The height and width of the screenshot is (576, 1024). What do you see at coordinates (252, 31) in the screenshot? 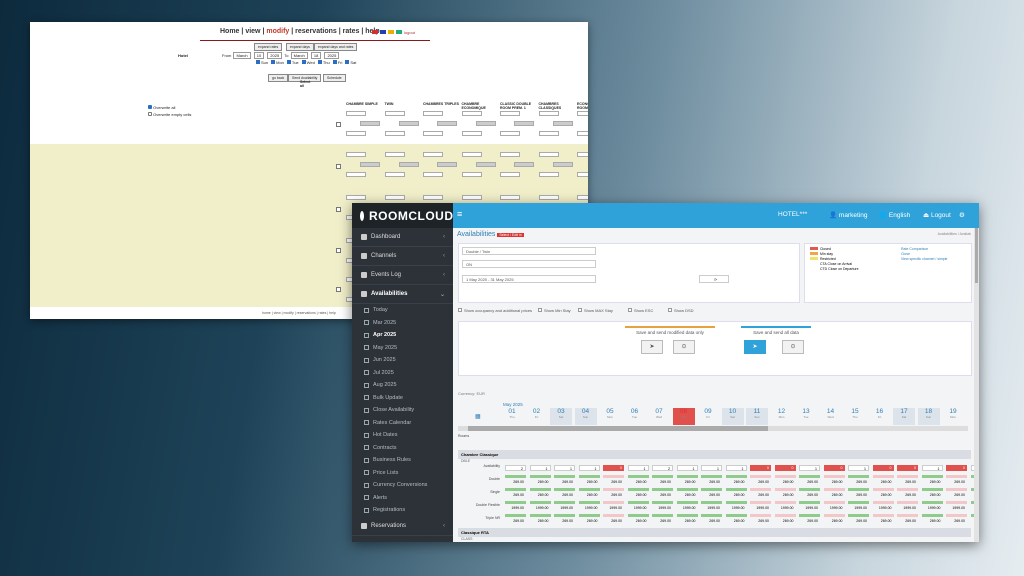
I see `nav-view: view` at bounding box center [252, 31].